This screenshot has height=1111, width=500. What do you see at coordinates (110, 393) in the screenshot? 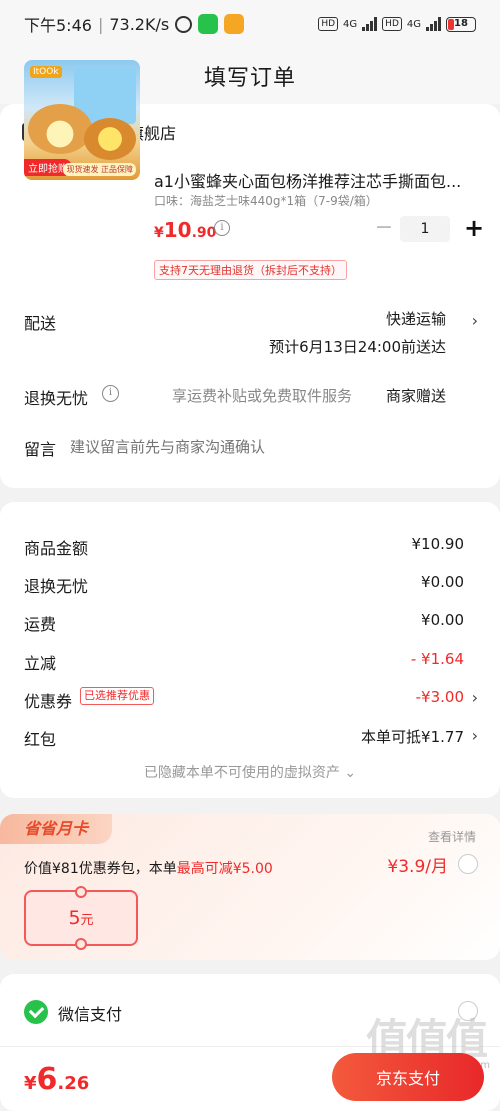
I see `return-info-icon: i` at bounding box center [110, 393].